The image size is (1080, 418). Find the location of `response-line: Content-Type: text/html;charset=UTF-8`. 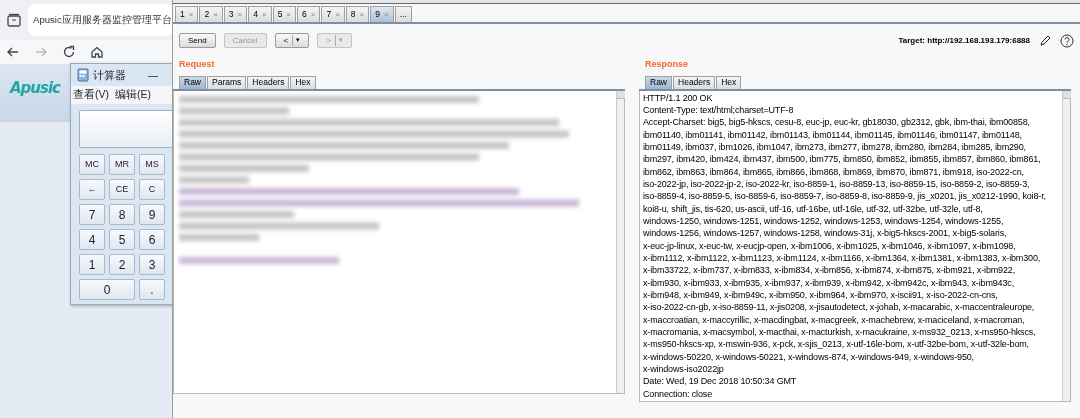

response-line: Content-Type: text/html;charset=UTF-8 is located at coordinates (719, 110).